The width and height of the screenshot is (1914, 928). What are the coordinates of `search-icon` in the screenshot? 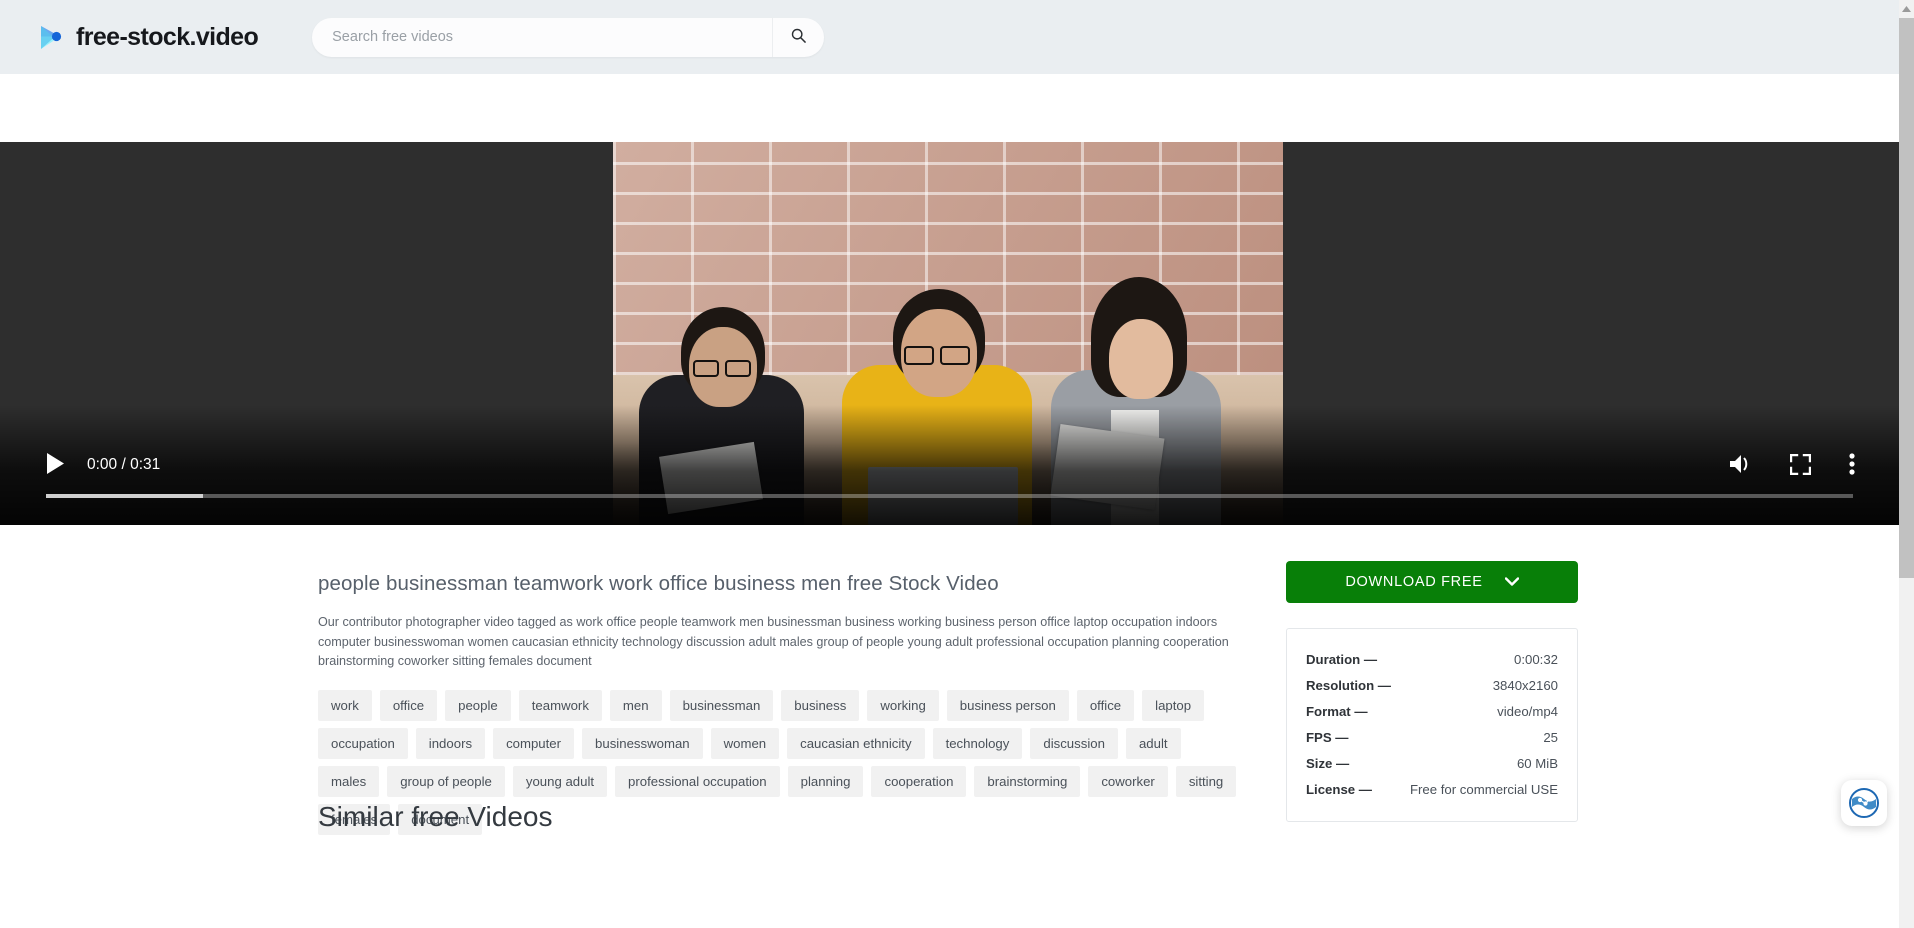 It's located at (798, 37).